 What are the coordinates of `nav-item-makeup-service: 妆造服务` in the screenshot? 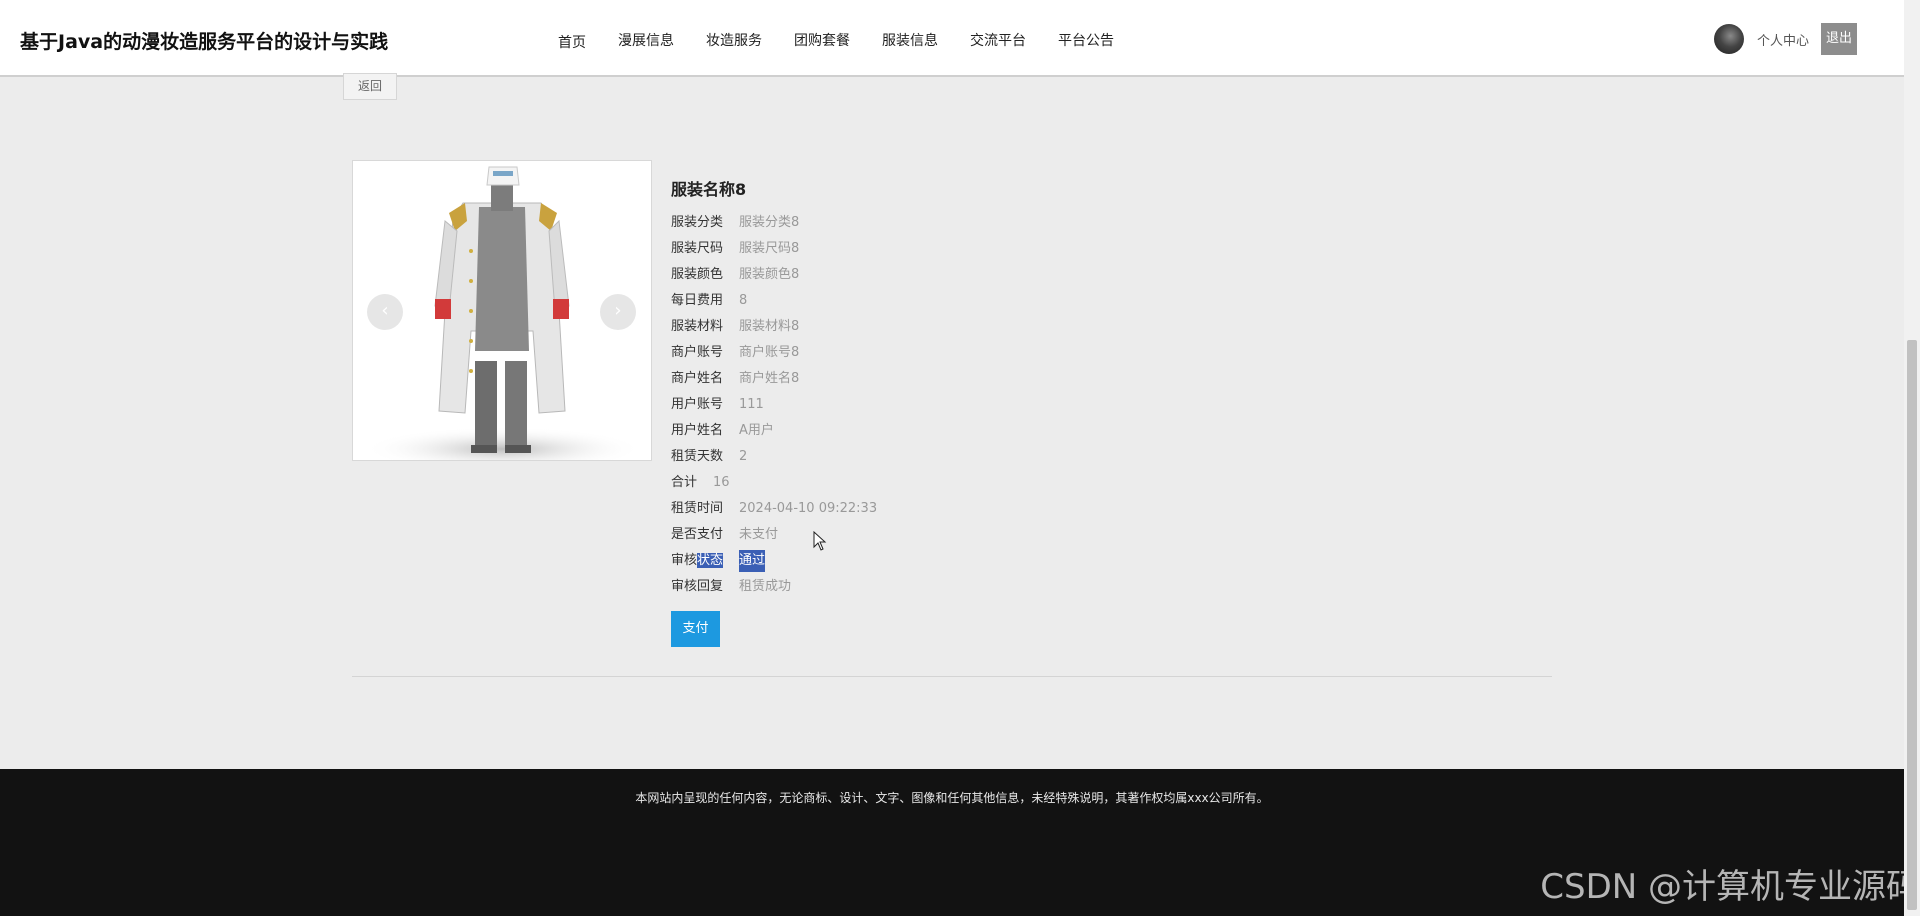 It's located at (734, 41).